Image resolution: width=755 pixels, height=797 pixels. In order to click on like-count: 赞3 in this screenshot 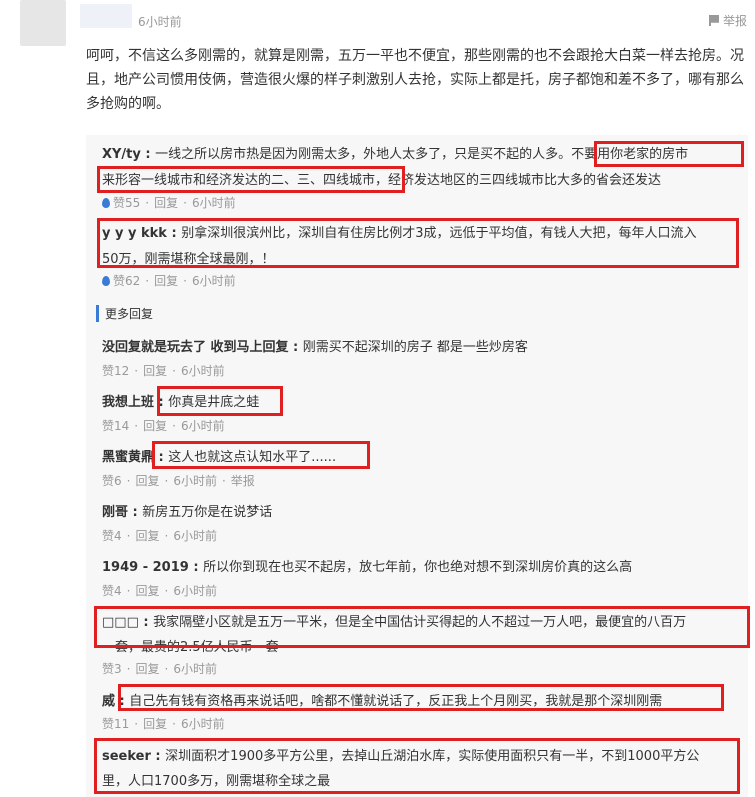, I will do `click(112, 669)`.